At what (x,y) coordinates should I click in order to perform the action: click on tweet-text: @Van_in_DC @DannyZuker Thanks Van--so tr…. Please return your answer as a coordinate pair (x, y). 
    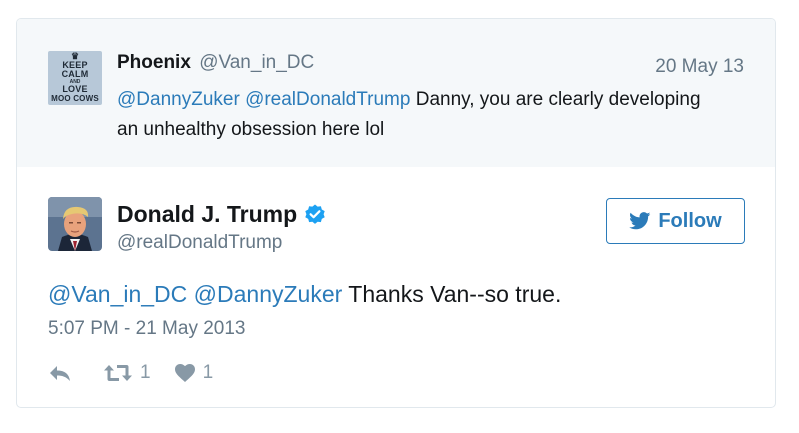
    Looking at the image, I should click on (304, 294).